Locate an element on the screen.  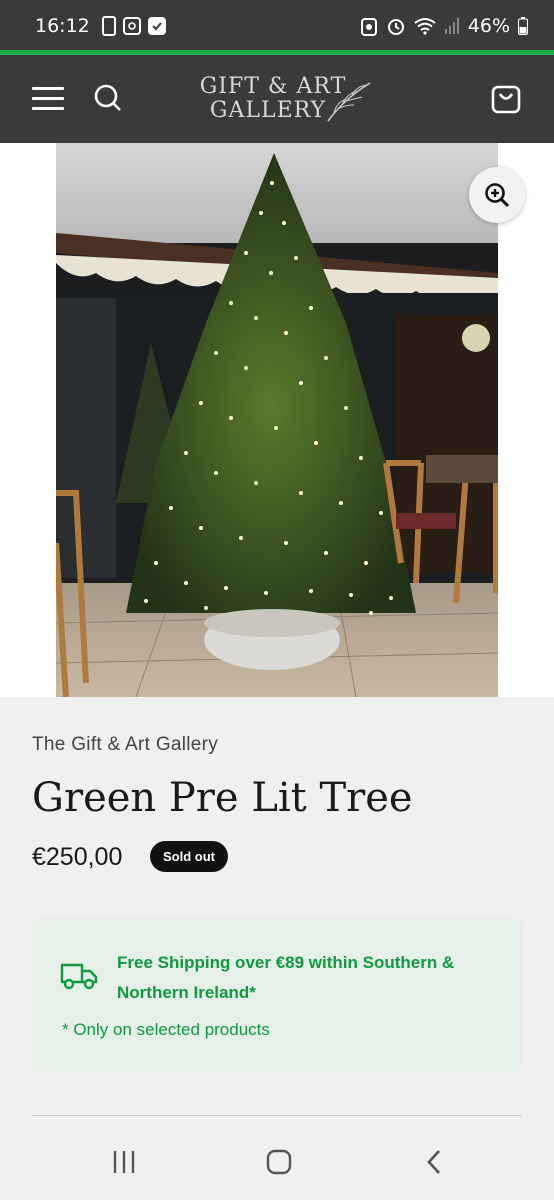
product-price: €250,00 is located at coordinates (77, 857).